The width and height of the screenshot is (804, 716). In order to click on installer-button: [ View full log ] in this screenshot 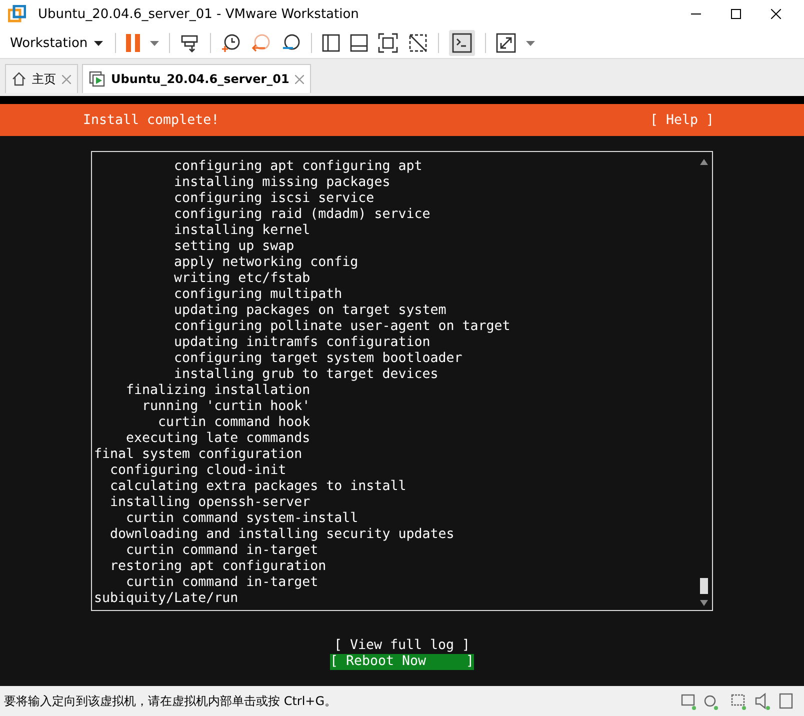, I will do `click(402, 646)`.